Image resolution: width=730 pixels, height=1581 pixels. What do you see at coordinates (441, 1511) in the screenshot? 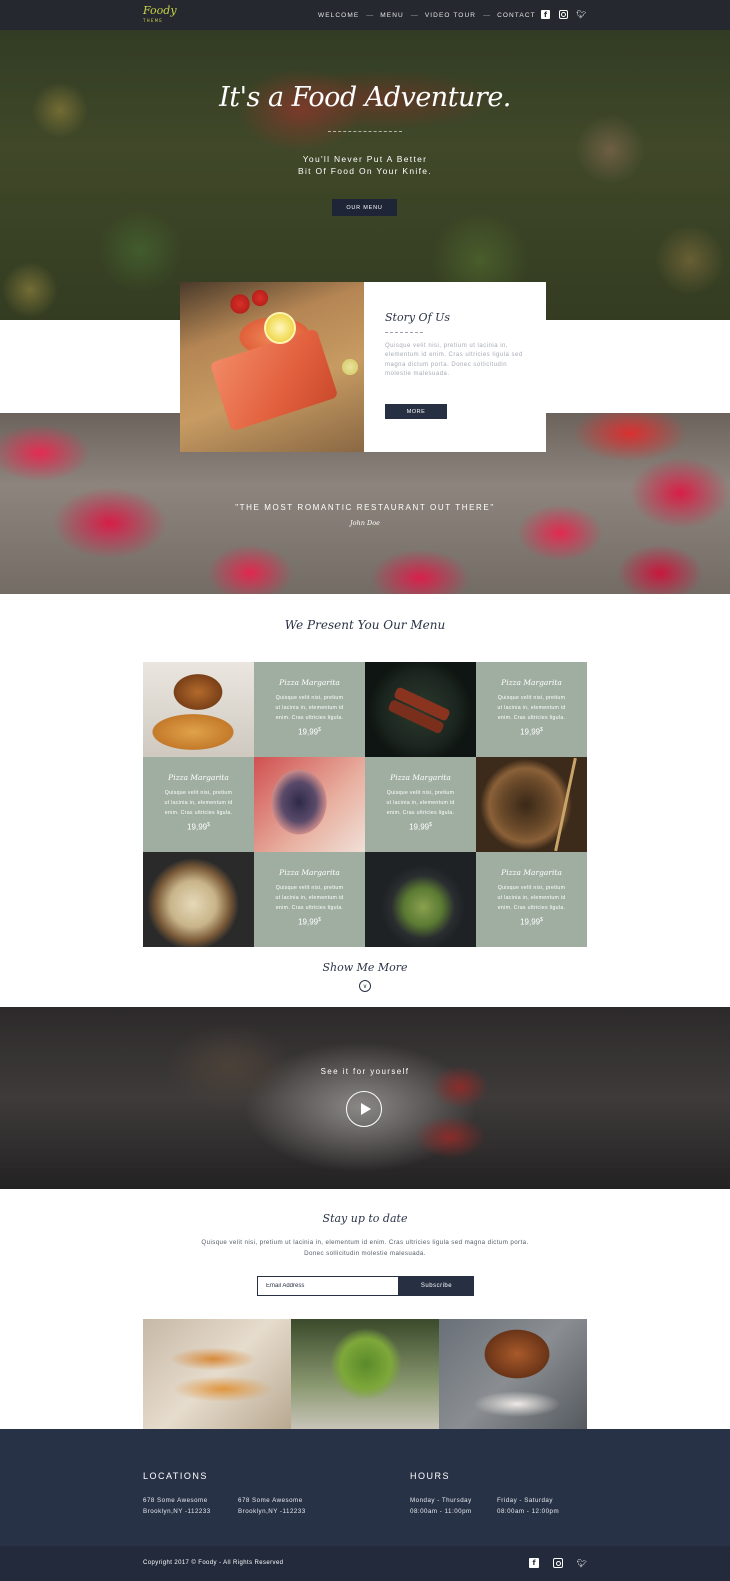
I see `hours-weekdays-time: 08:00am - 11:00pm` at bounding box center [441, 1511].